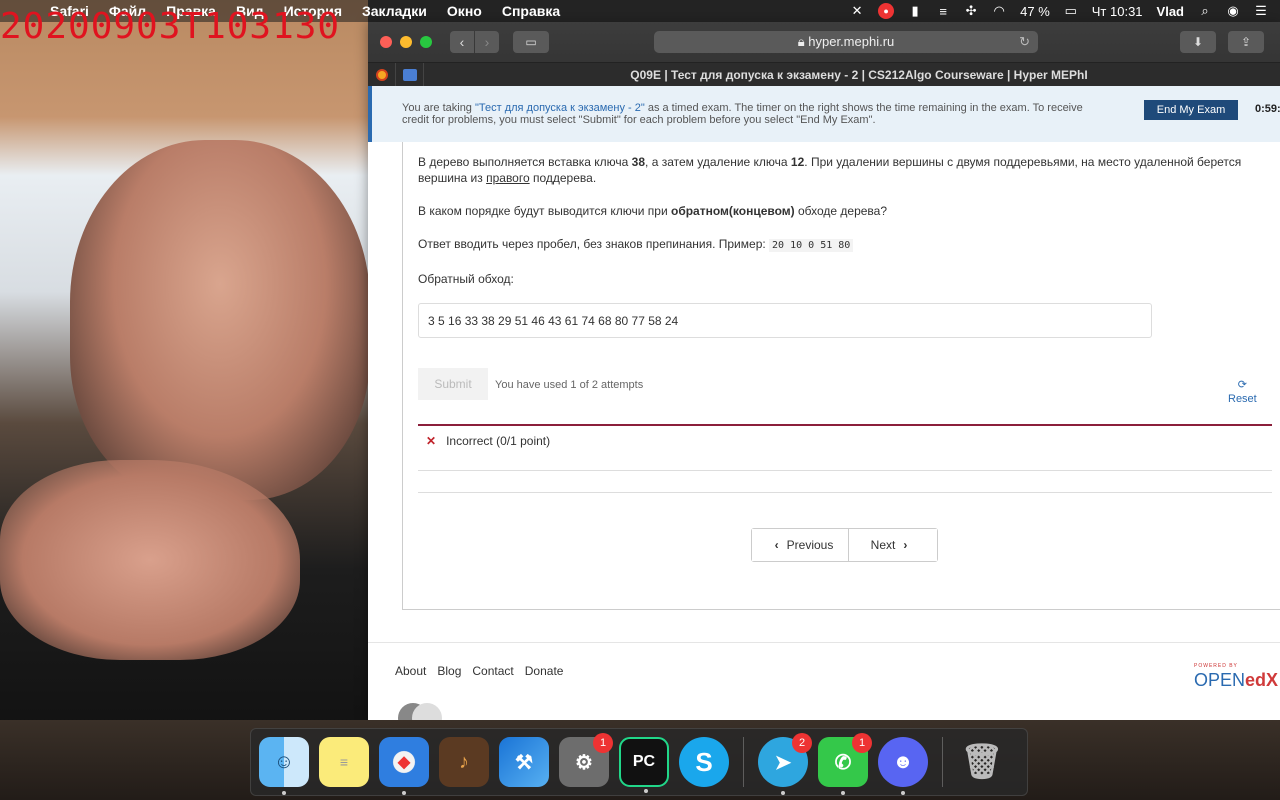 Image resolution: width=1280 pixels, height=800 pixels. What do you see at coordinates (603, 743) in the screenshot?
I see `prefs-badge: 1` at bounding box center [603, 743].